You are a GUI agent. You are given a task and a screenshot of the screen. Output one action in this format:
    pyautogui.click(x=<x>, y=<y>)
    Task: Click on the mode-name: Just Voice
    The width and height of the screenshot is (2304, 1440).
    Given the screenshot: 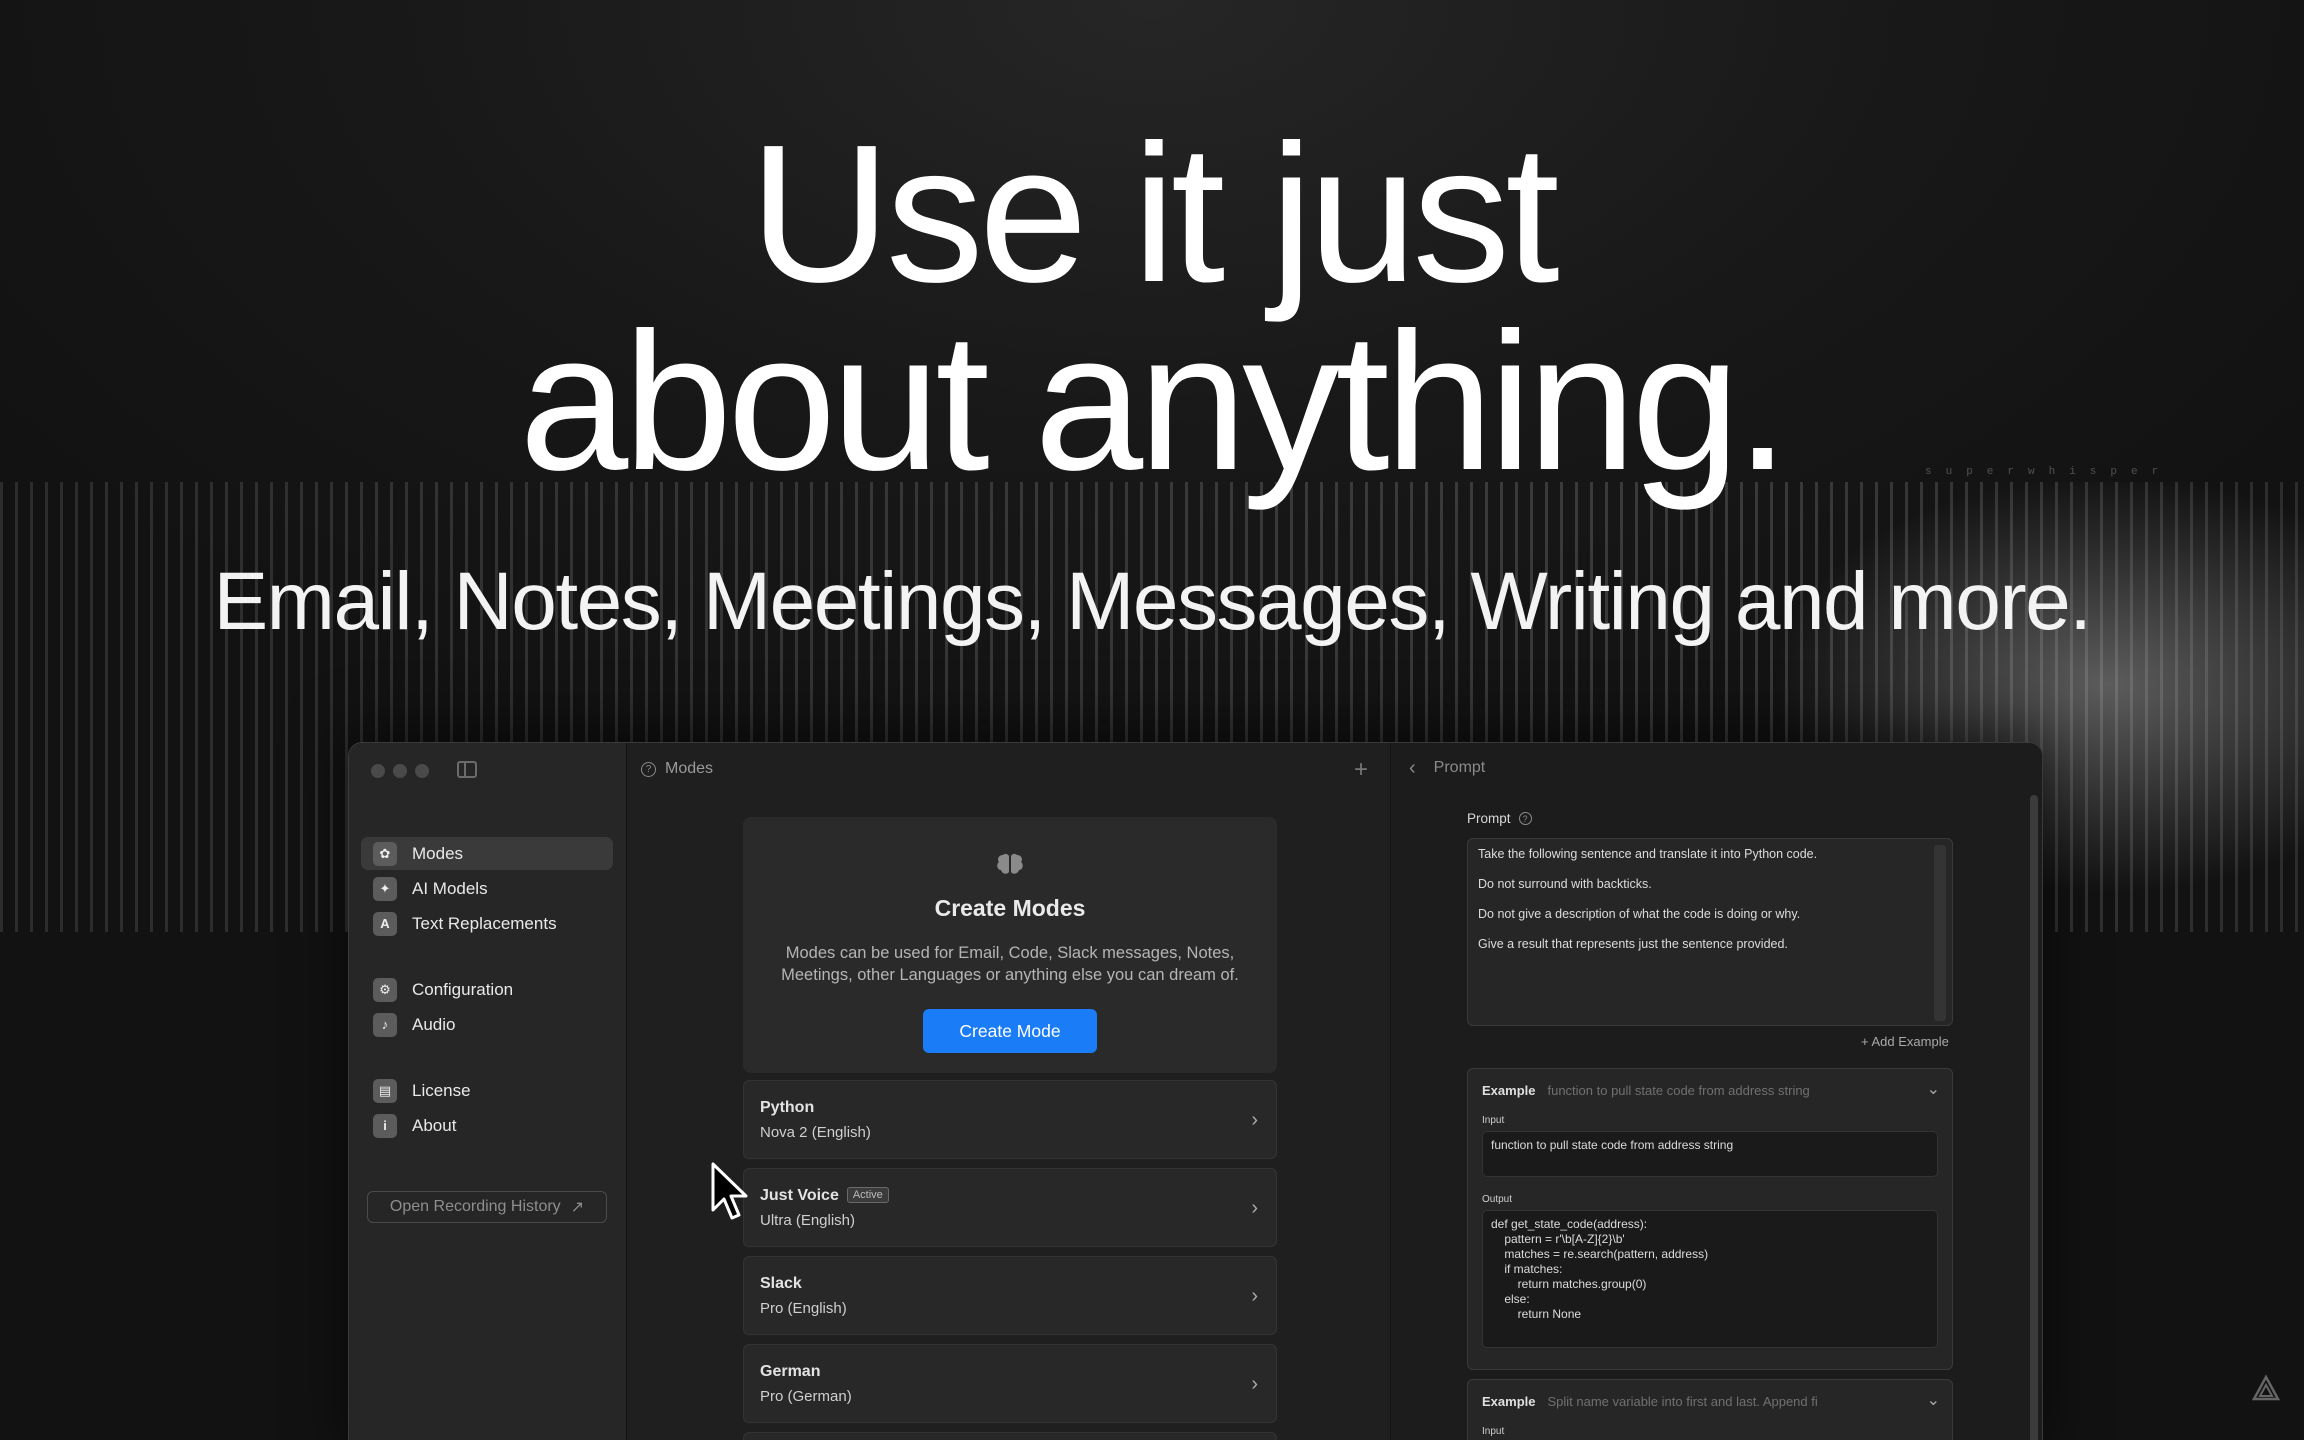 What is the action you would take?
    pyautogui.click(x=799, y=1195)
    